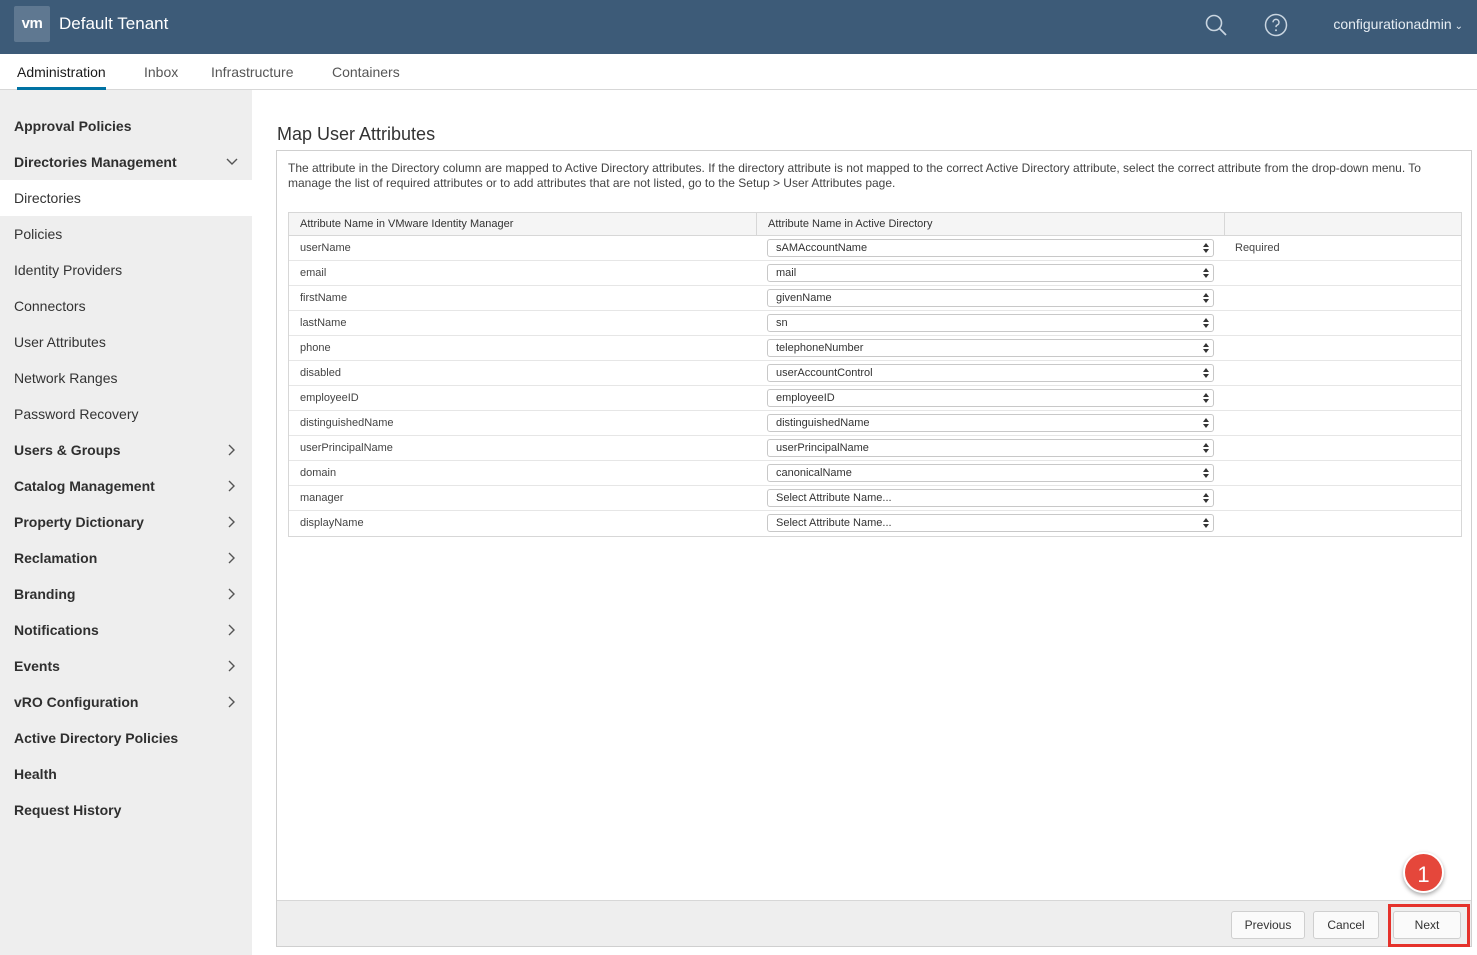 This screenshot has width=1477, height=955. Describe the element at coordinates (313, 273) in the screenshot. I see `attribute-name: email` at that location.